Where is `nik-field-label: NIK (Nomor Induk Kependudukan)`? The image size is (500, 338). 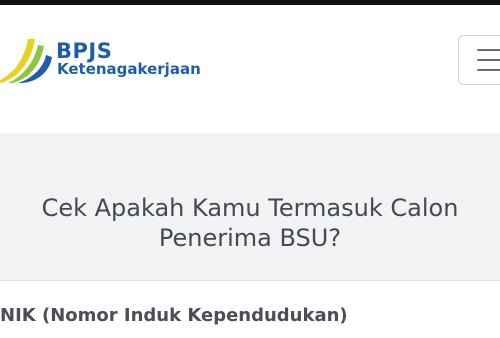 nik-field-label: NIK (Nomor Induk Kependudukan) is located at coordinates (174, 315).